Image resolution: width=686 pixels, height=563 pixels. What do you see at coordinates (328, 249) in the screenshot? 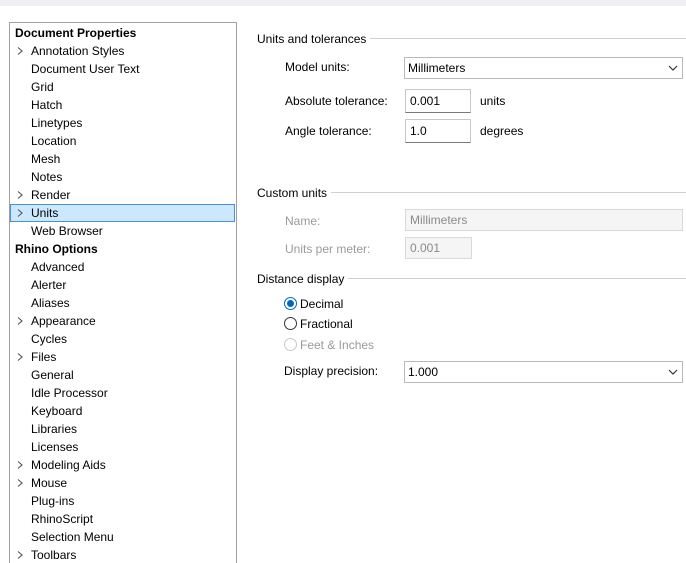
I see `units-per-meter-label: Units per meter:` at bounding box center [328, 249].